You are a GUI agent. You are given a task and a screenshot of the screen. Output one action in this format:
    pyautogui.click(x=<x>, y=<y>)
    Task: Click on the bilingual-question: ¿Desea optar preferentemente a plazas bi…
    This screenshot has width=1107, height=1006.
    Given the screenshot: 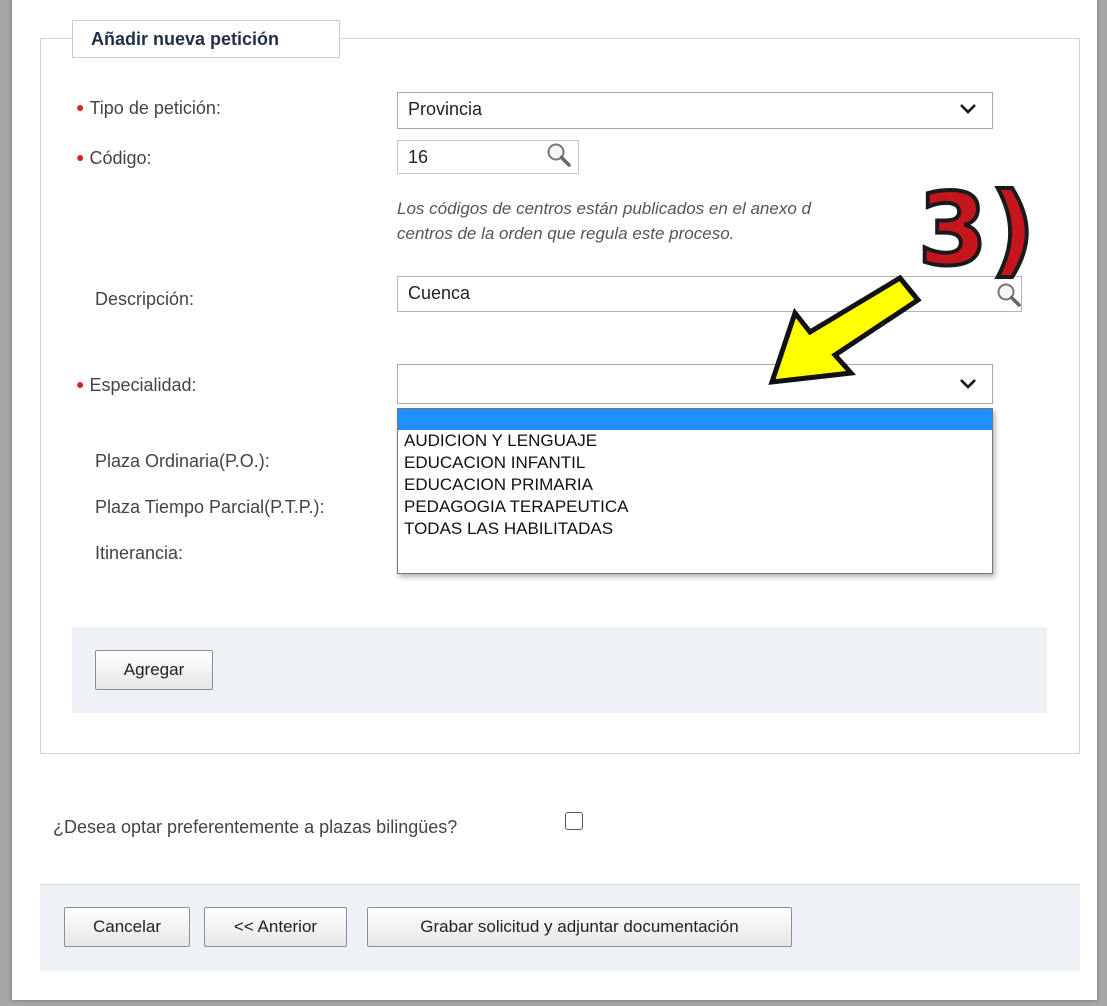 What is the action you would take?
    pyautogui.click(x=255, y=827)
    